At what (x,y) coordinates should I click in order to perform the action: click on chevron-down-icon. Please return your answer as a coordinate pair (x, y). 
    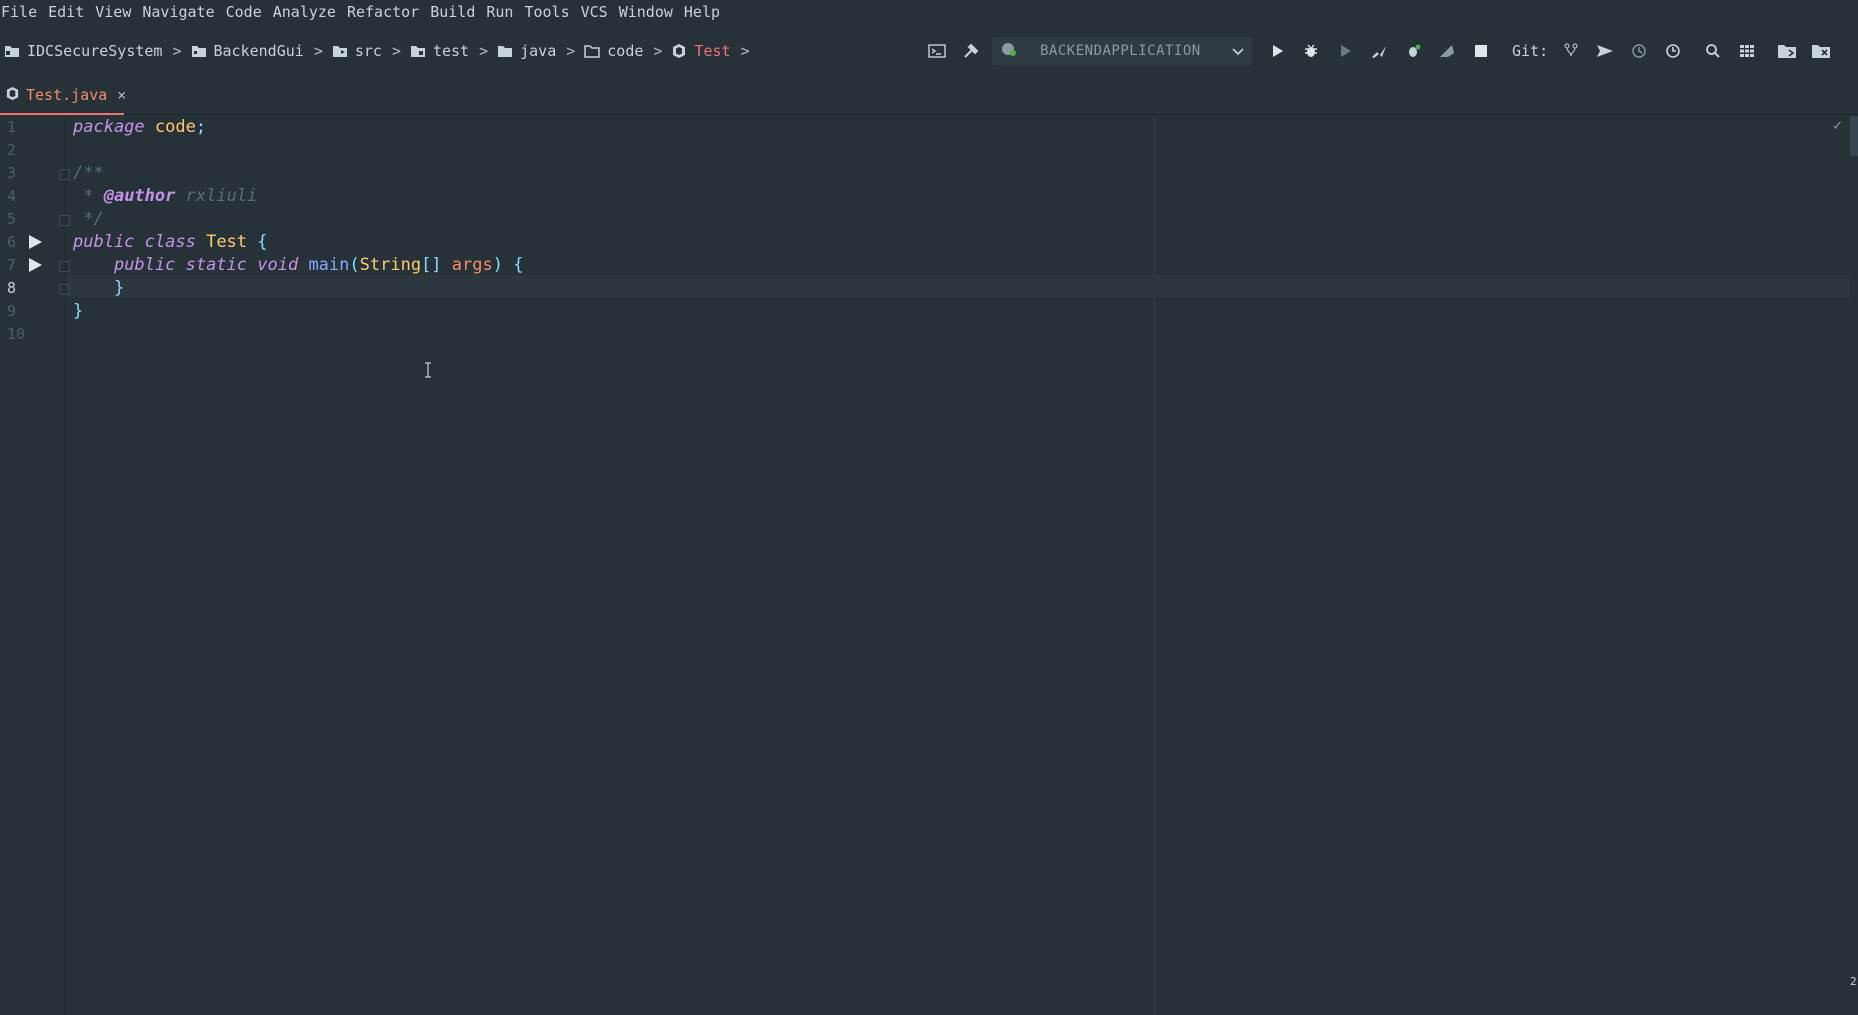
    Looking at the image, I should click on (1238, 51).